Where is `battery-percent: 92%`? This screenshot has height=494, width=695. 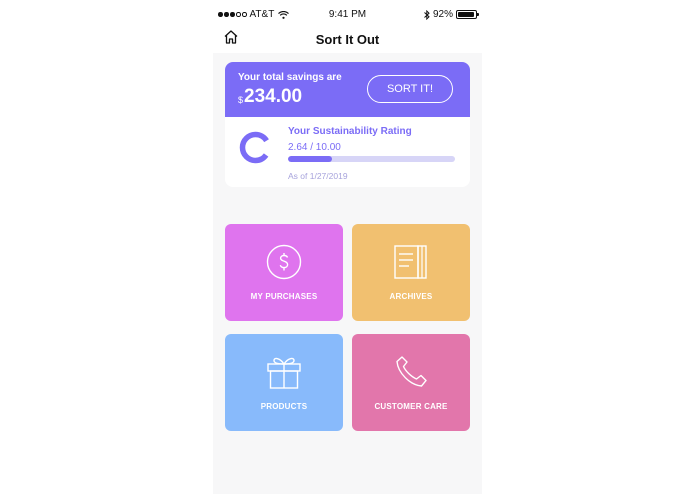 battery-percent: 92% is located at coordinates (442, 14).